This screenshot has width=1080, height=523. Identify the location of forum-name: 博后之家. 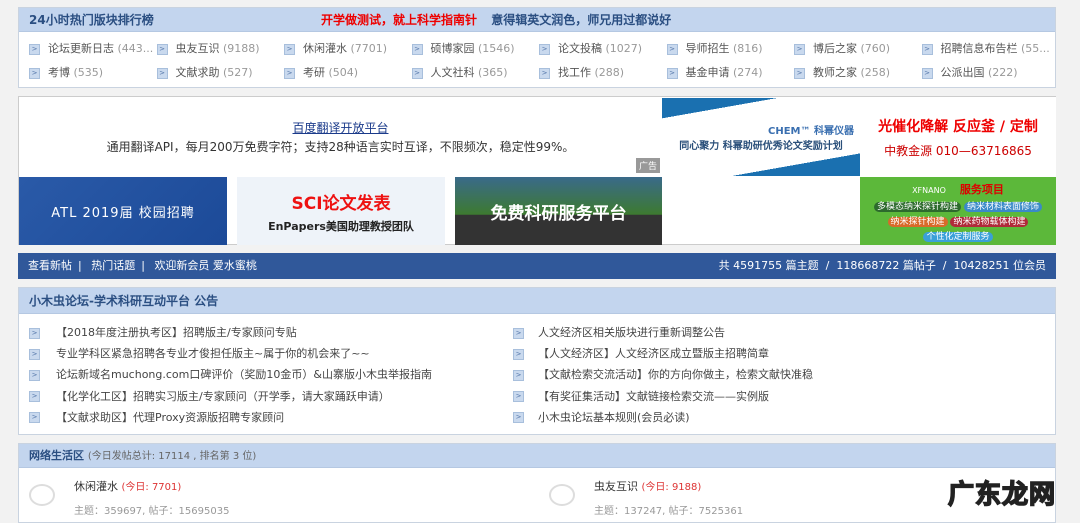
(835, 48).